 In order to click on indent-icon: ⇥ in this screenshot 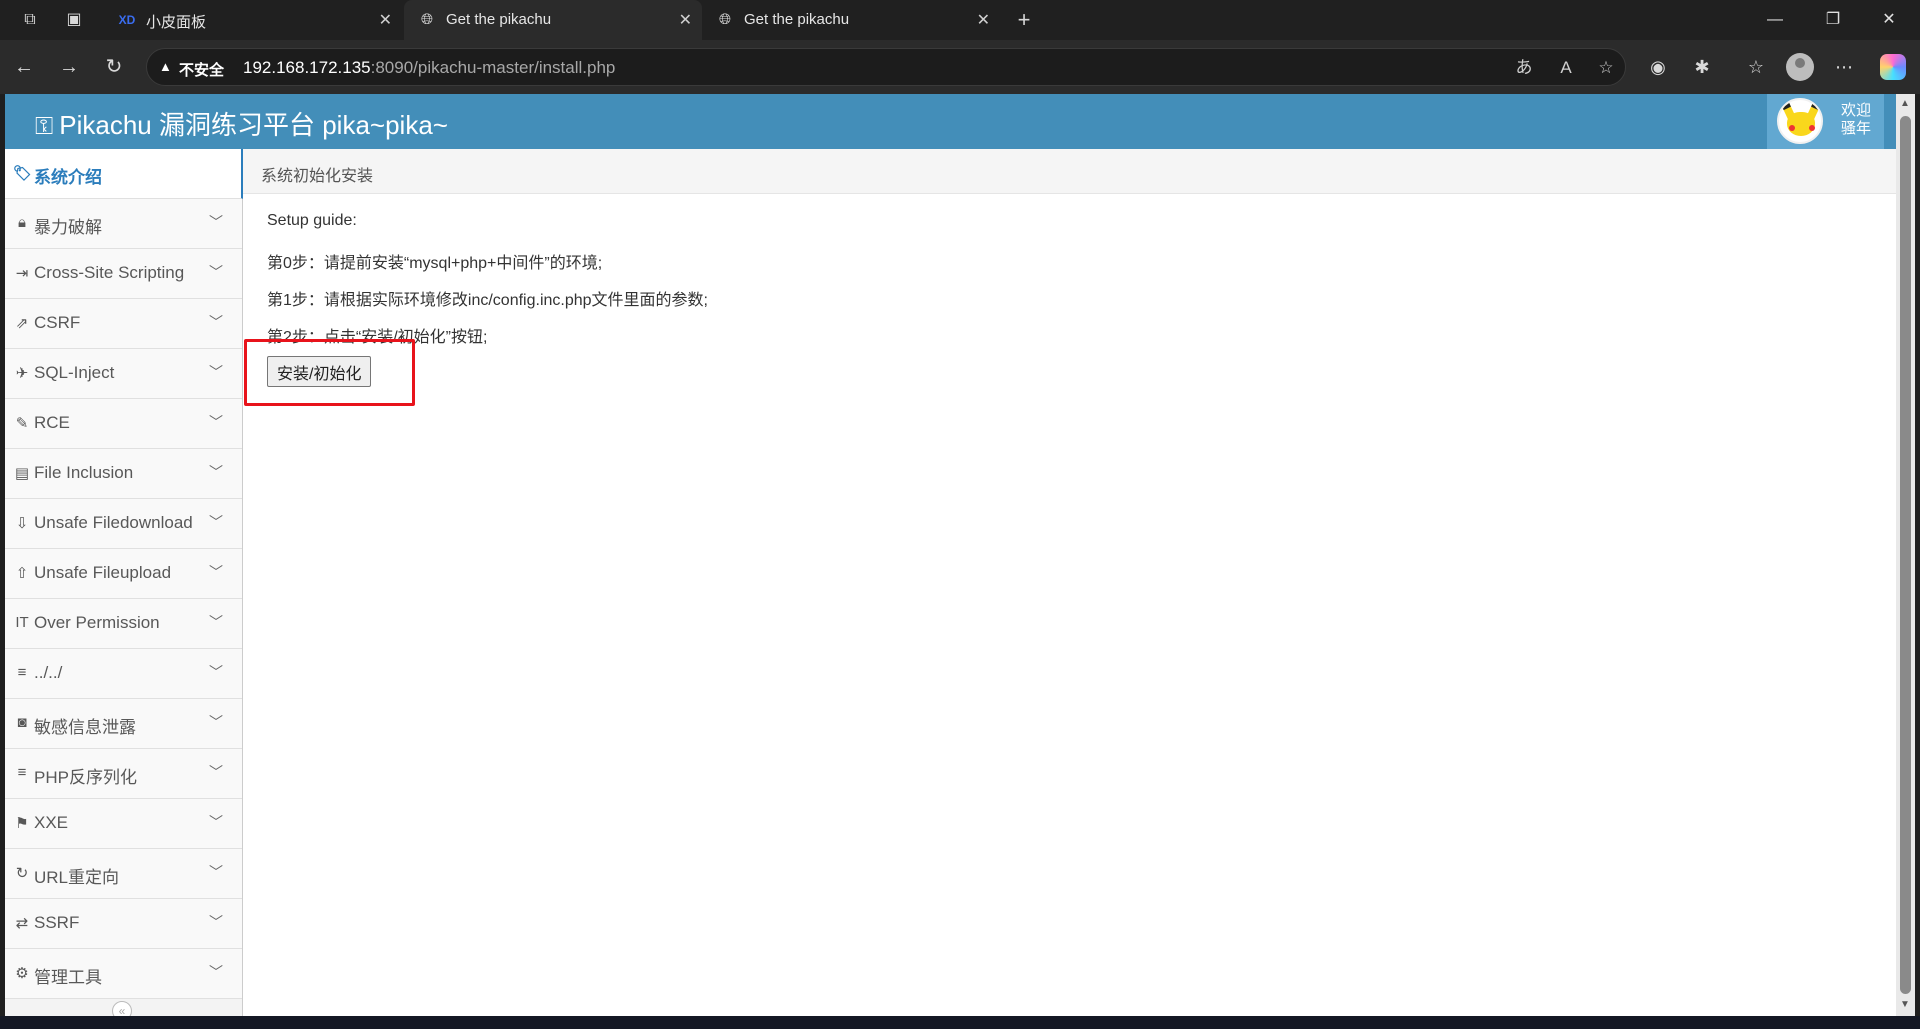, I will do `click(22, 273)`.